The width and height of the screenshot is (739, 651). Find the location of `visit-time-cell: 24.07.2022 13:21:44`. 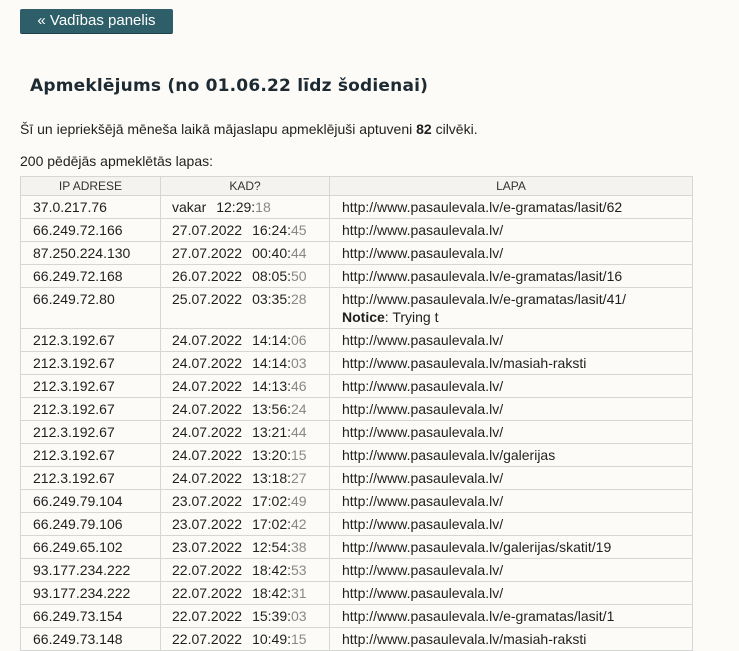

visit-time-cell: 24.07.2022 13:21:44 is located at coordinates (245, 432).